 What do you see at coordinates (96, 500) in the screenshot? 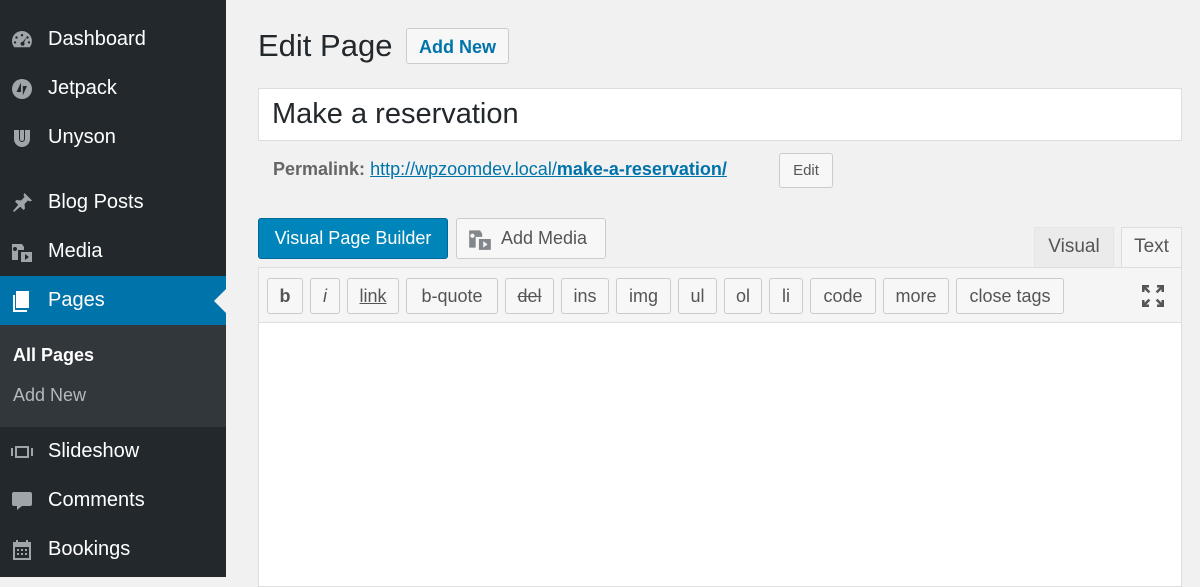
I see `sidebar-item-label: Comments` at bounding box center [96, 500].